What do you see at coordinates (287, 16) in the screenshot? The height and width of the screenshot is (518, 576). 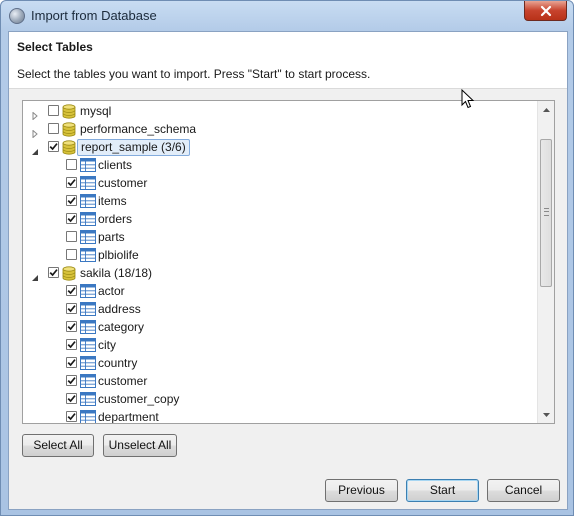 I see `title-bar: Import from Database` at bounding box center [287, 16].